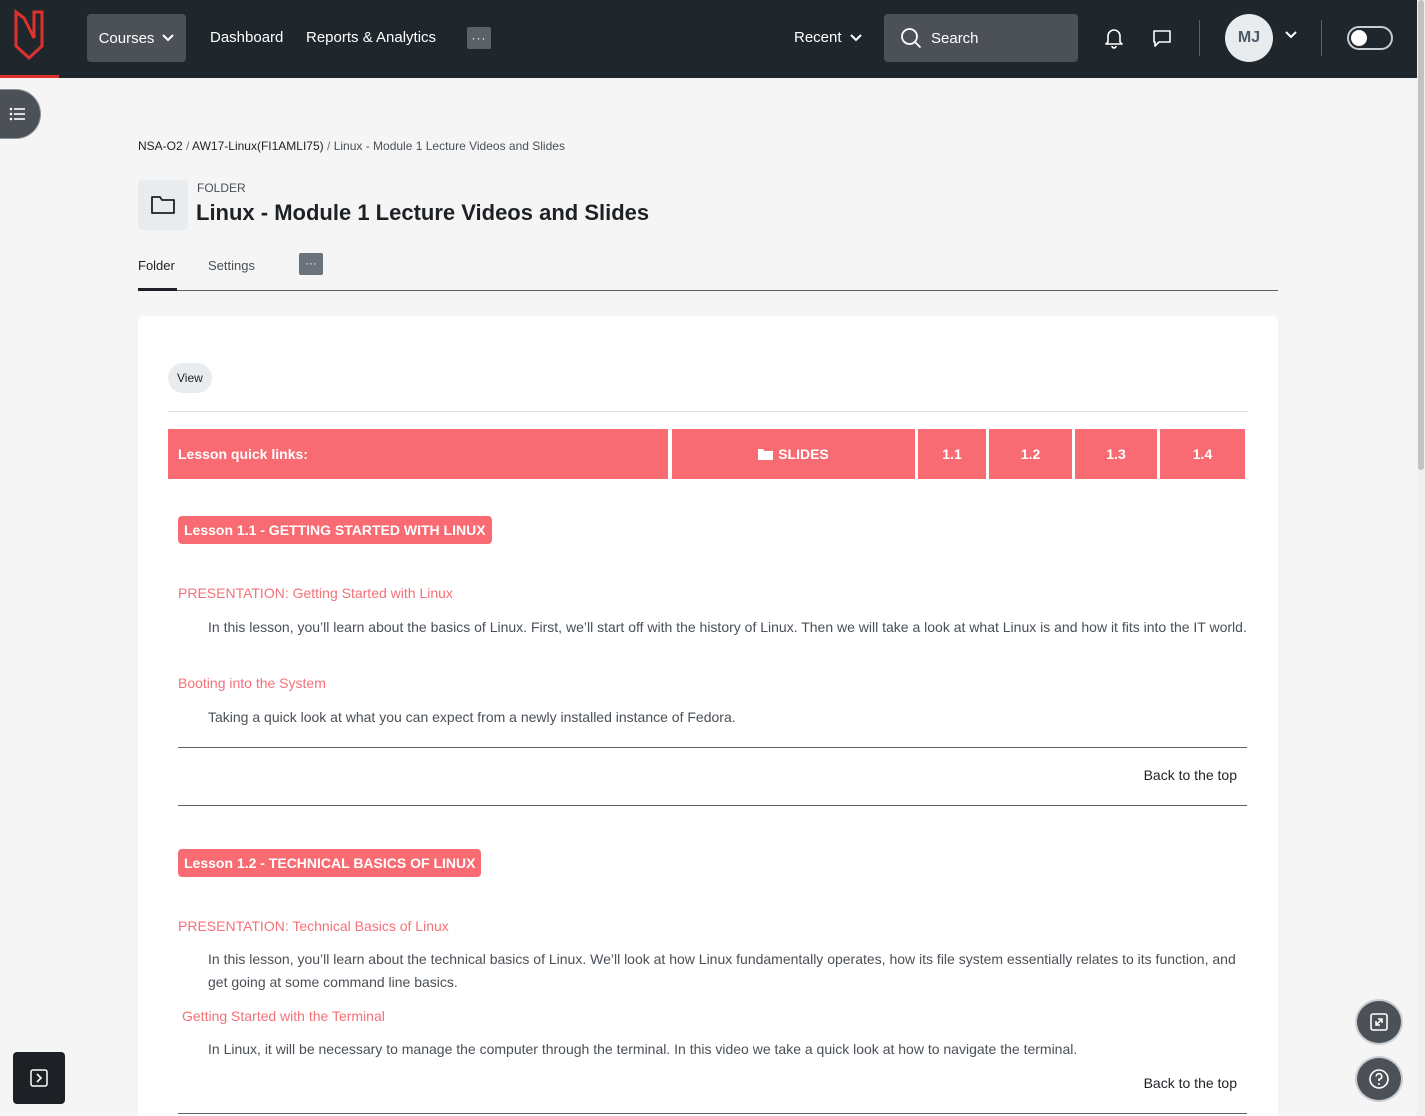 This screenshot has width=1425, height=1116. Describe the element at coordinates (157, 289) in the screenshot. I see `active-tab-indicator` at that location.